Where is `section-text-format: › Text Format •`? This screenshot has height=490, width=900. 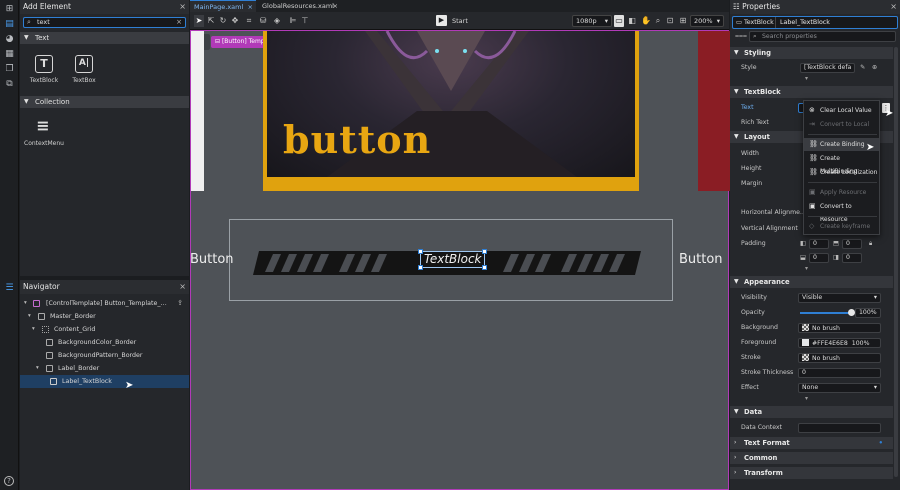
section-text-format: › Text Format • is located at coordinates (811, 443).